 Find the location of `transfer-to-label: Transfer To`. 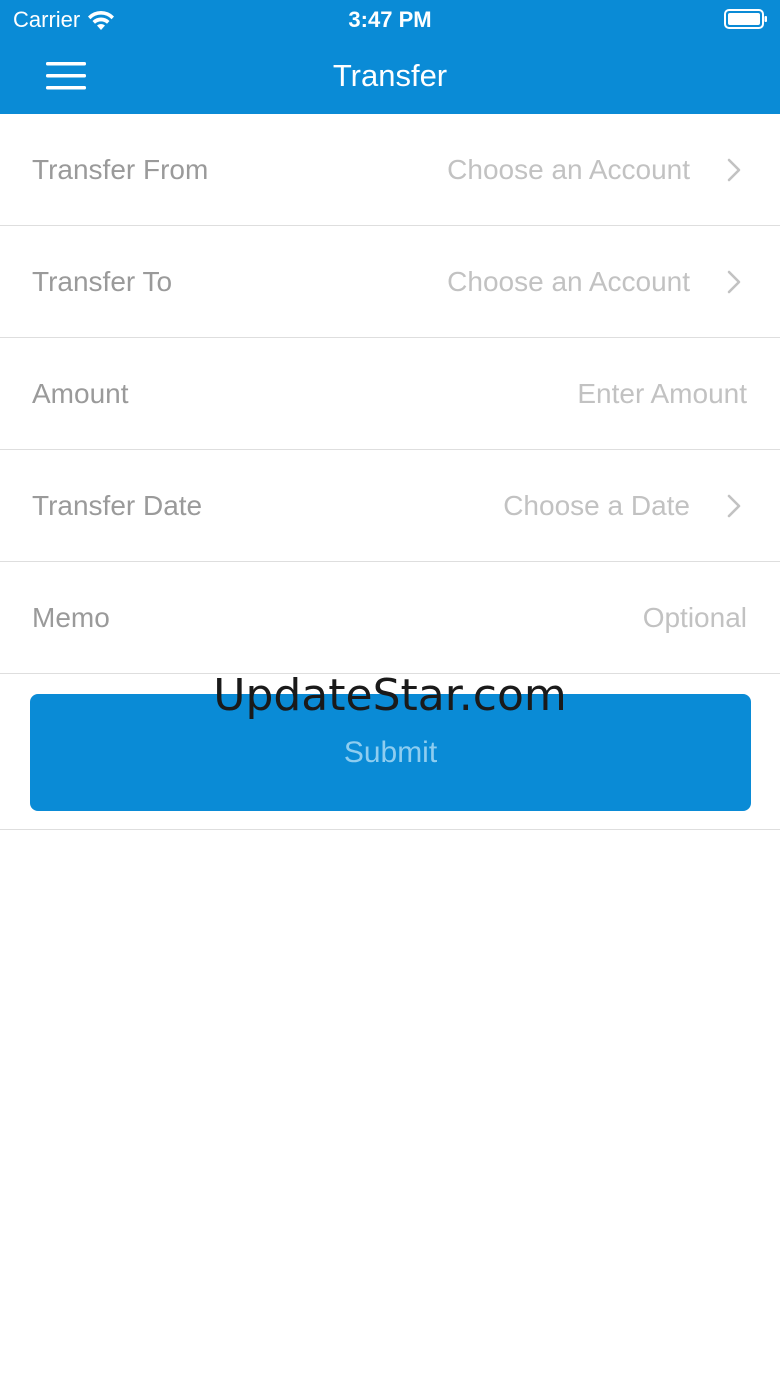

transfer-to-label: Transfer To is located at coordinates (102, 281).